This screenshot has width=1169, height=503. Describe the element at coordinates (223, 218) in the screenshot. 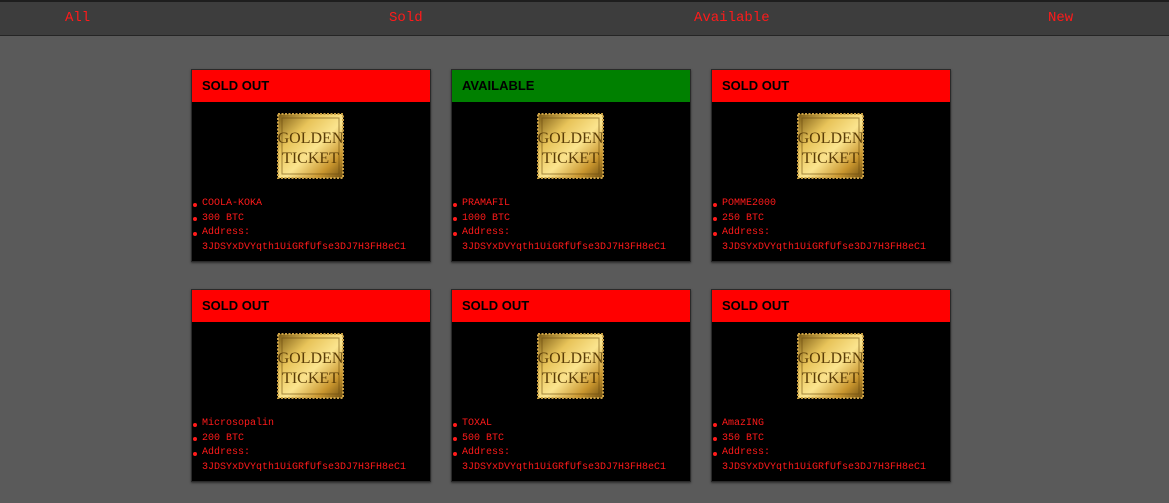

I see `product-price: 300 BTC` at that location.